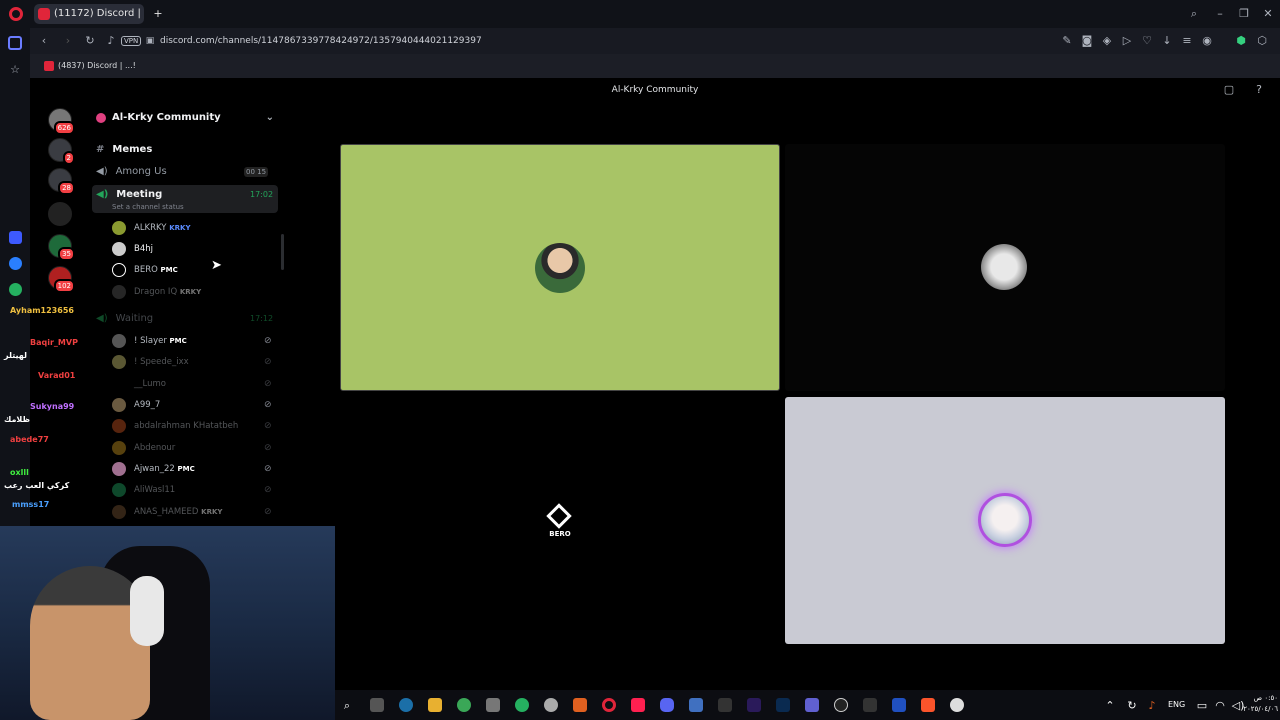 Image resolution: width=1280 pixels, height=720 pixels. What do you see at coordinates (60, 214) in the screenshot?
I see `server-icon` at bounding box center [60, 214].